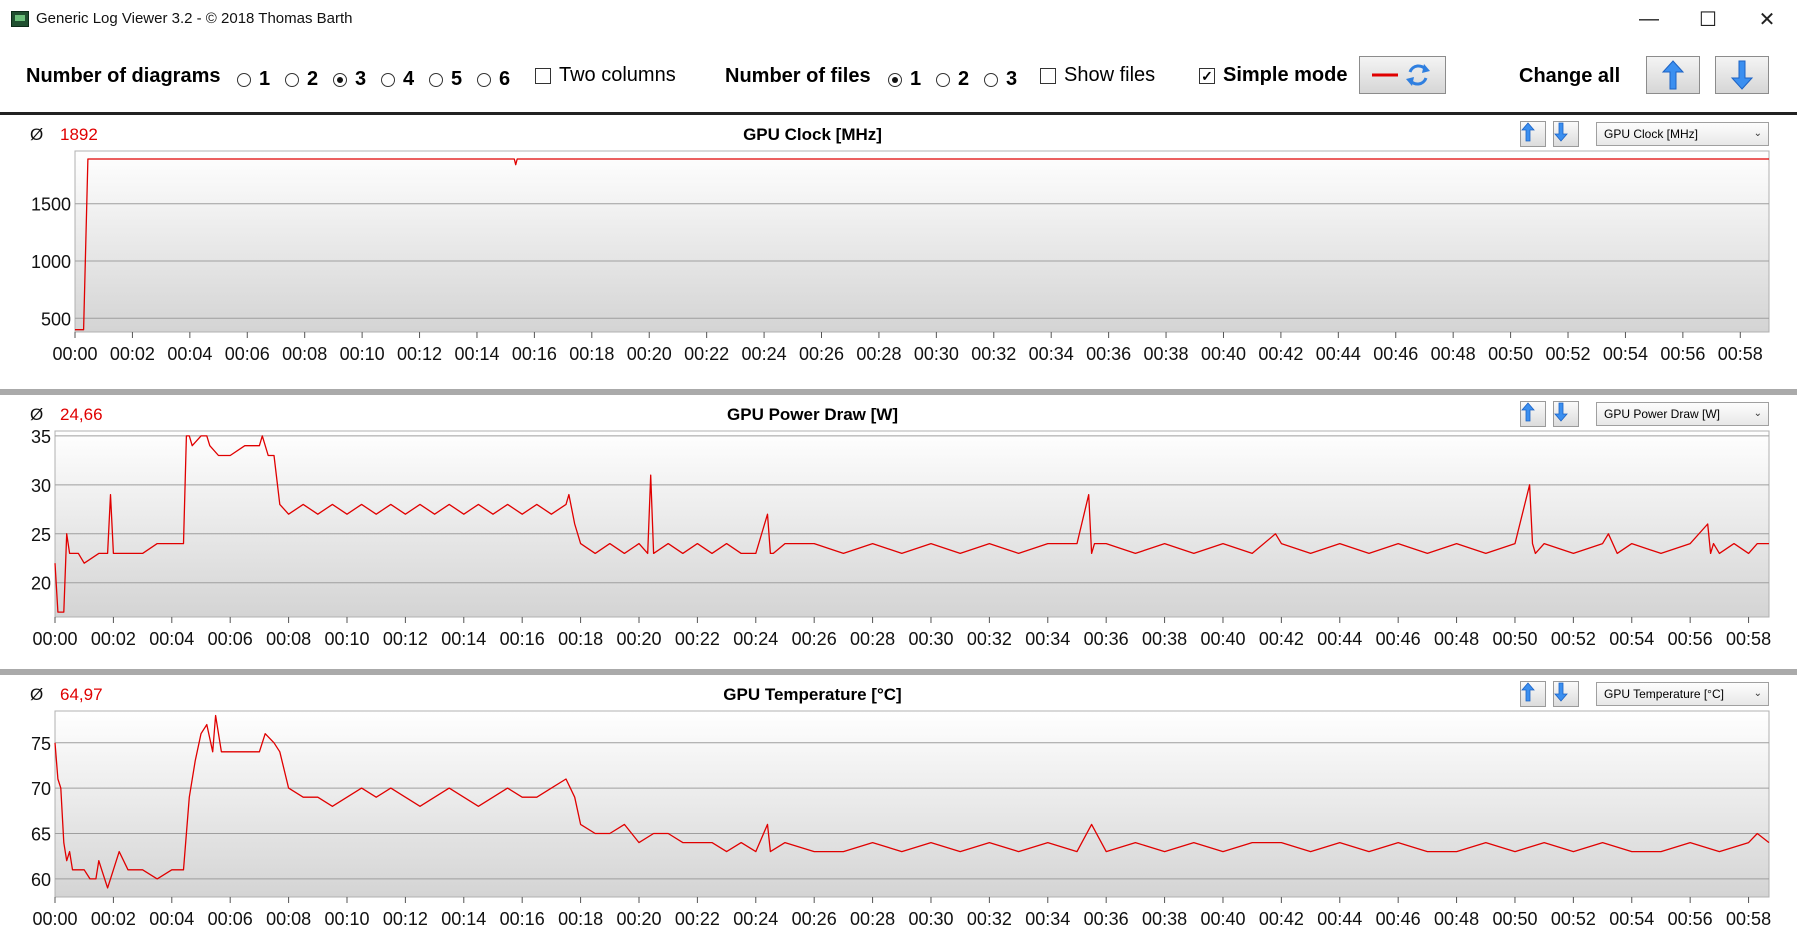 This screenshot has height=952, width=1797. What do you see at coordinates (1000, 79) in the screenshot?
I see `files-radio-3: 3` at bounding box center [1000, 79].